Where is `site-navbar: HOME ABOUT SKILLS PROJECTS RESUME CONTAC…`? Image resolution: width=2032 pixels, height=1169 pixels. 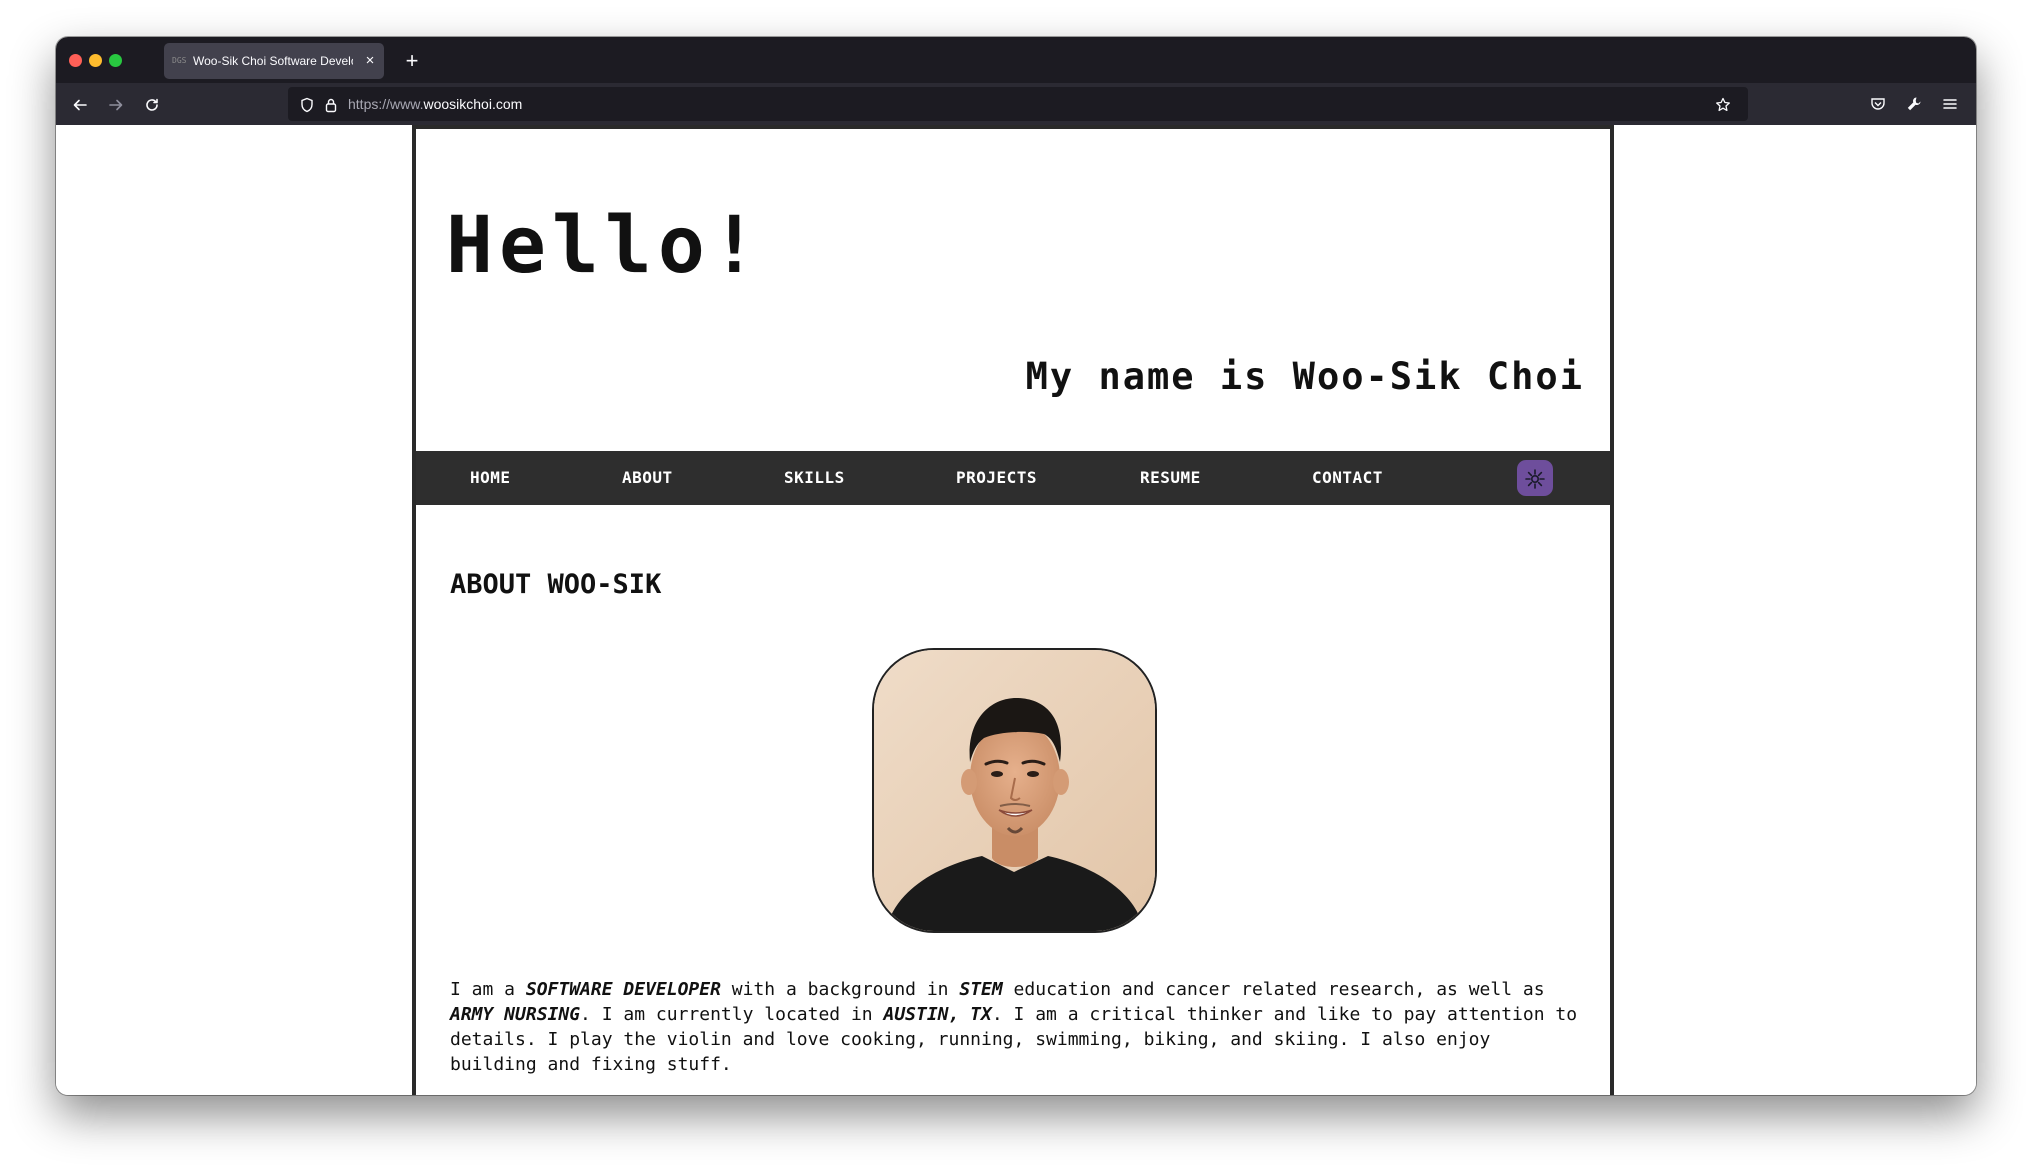
site-navbar: HOME ABOUT SKILLS PROJECTS RESUME CONTAC… is located at coordinates (1013, 478).